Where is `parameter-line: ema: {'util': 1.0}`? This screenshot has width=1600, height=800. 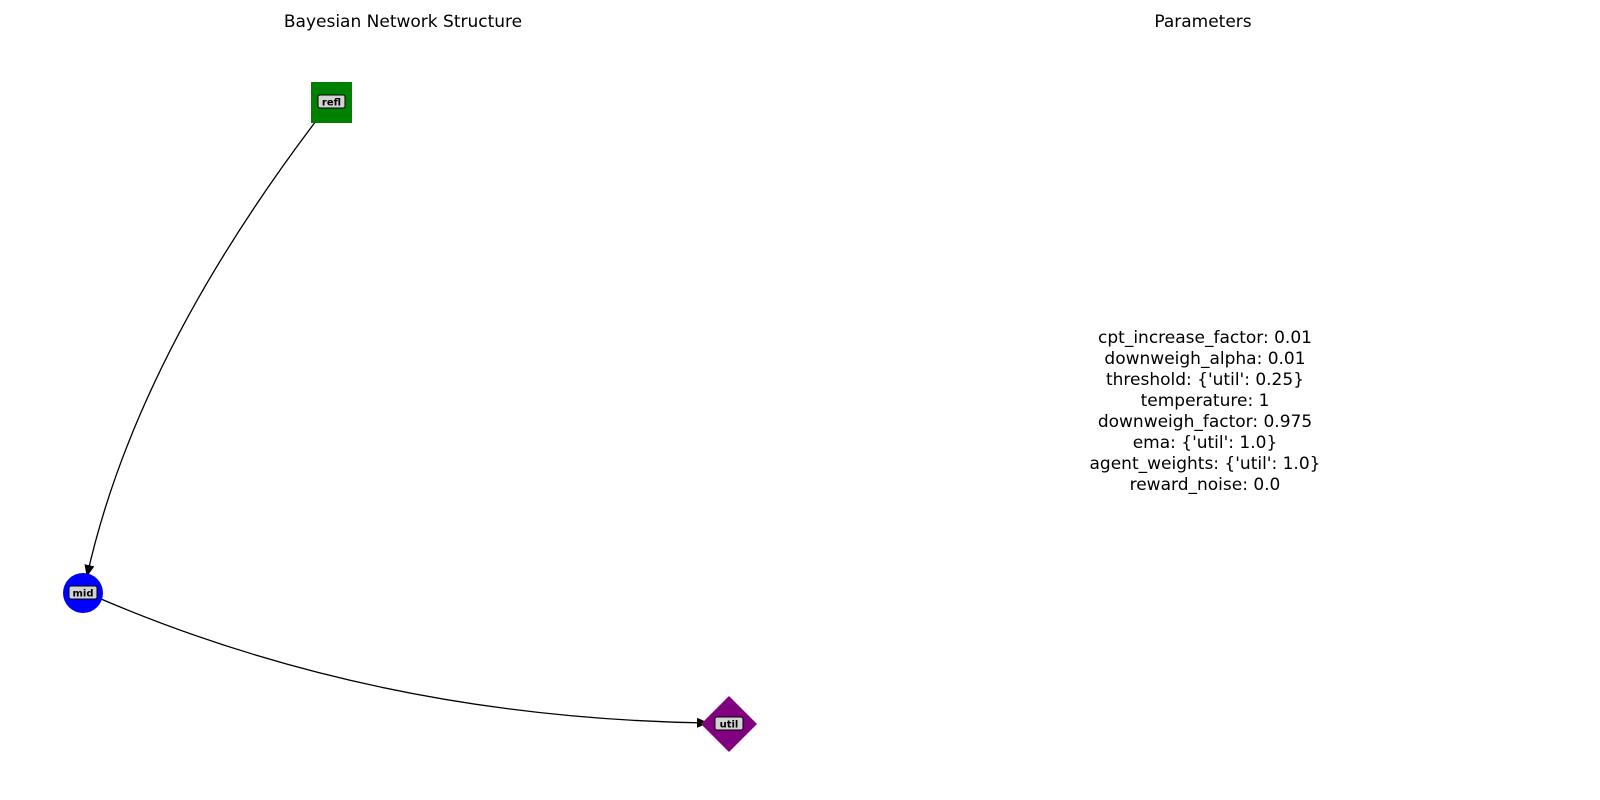 parameter-line: ema: {'util': 1.0} is located at coordinates (1205, 443).